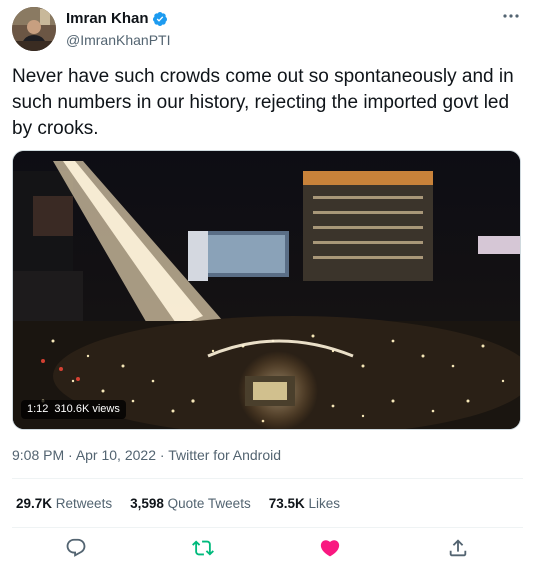  What do you see at coordinates (116, 455) in the screenshot?
I see `tweet-date: Apr 10, 2022` at bounding box center [116, 455].